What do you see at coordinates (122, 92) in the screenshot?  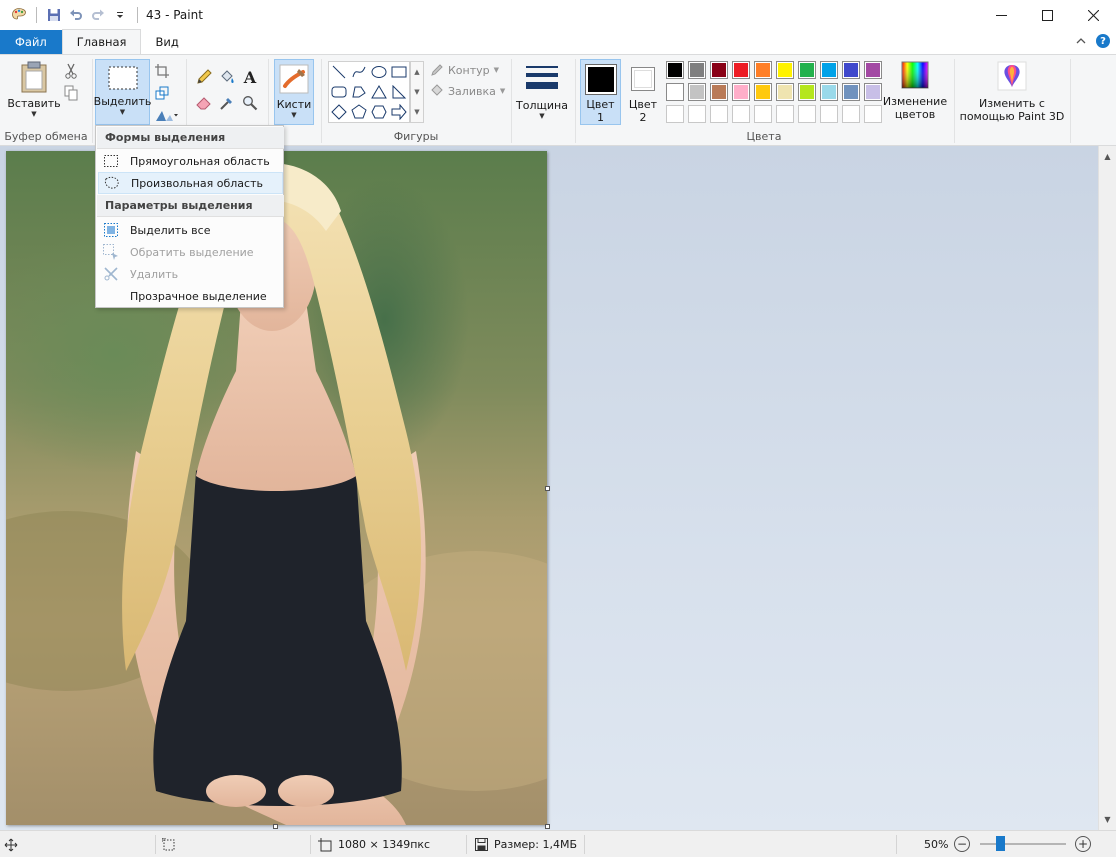 I see `select-button: Выделить ▼` at bounding box center [122, 92].